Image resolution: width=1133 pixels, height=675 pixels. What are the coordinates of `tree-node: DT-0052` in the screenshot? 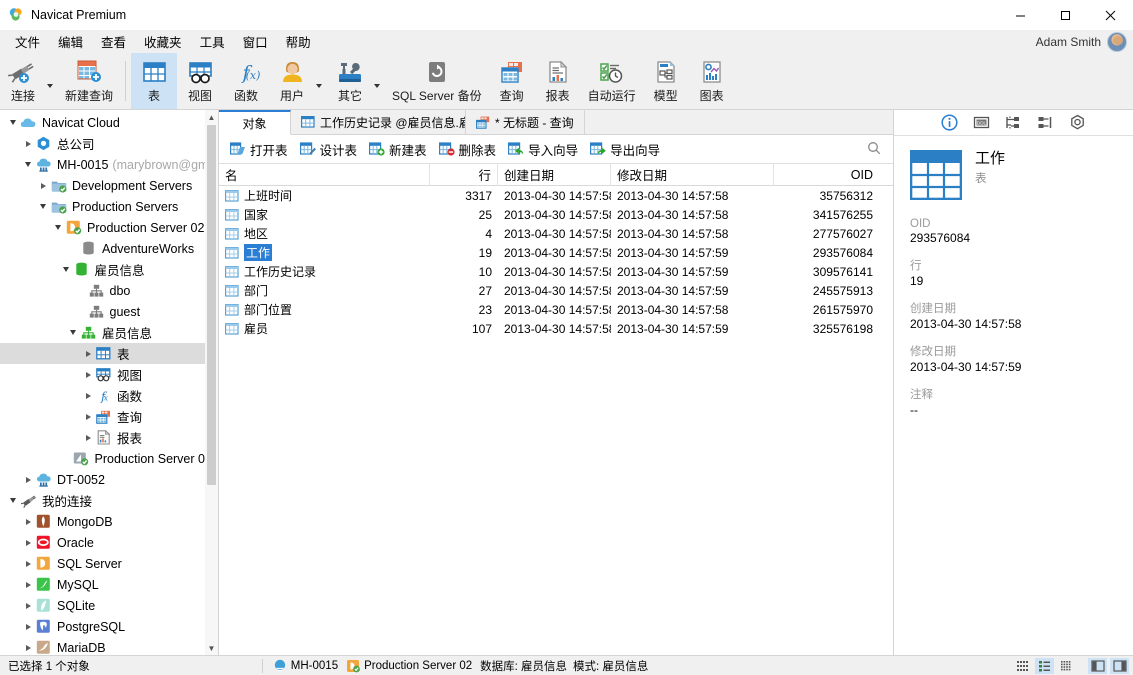 It's located at (109, 479).